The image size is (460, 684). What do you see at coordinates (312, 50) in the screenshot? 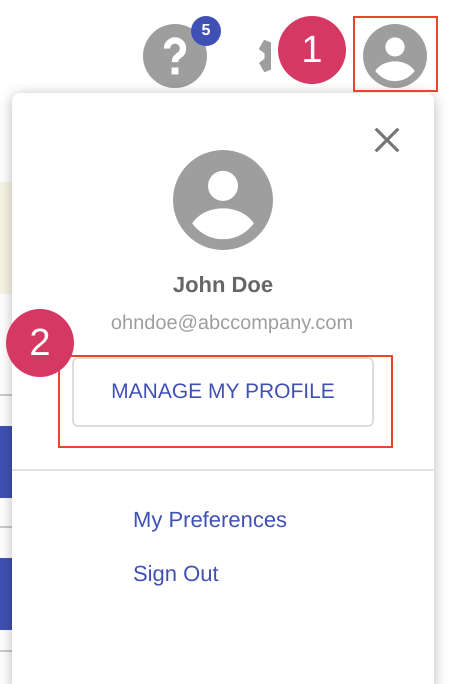
I see `step-marker: 1` at bounding box center [312, 50].